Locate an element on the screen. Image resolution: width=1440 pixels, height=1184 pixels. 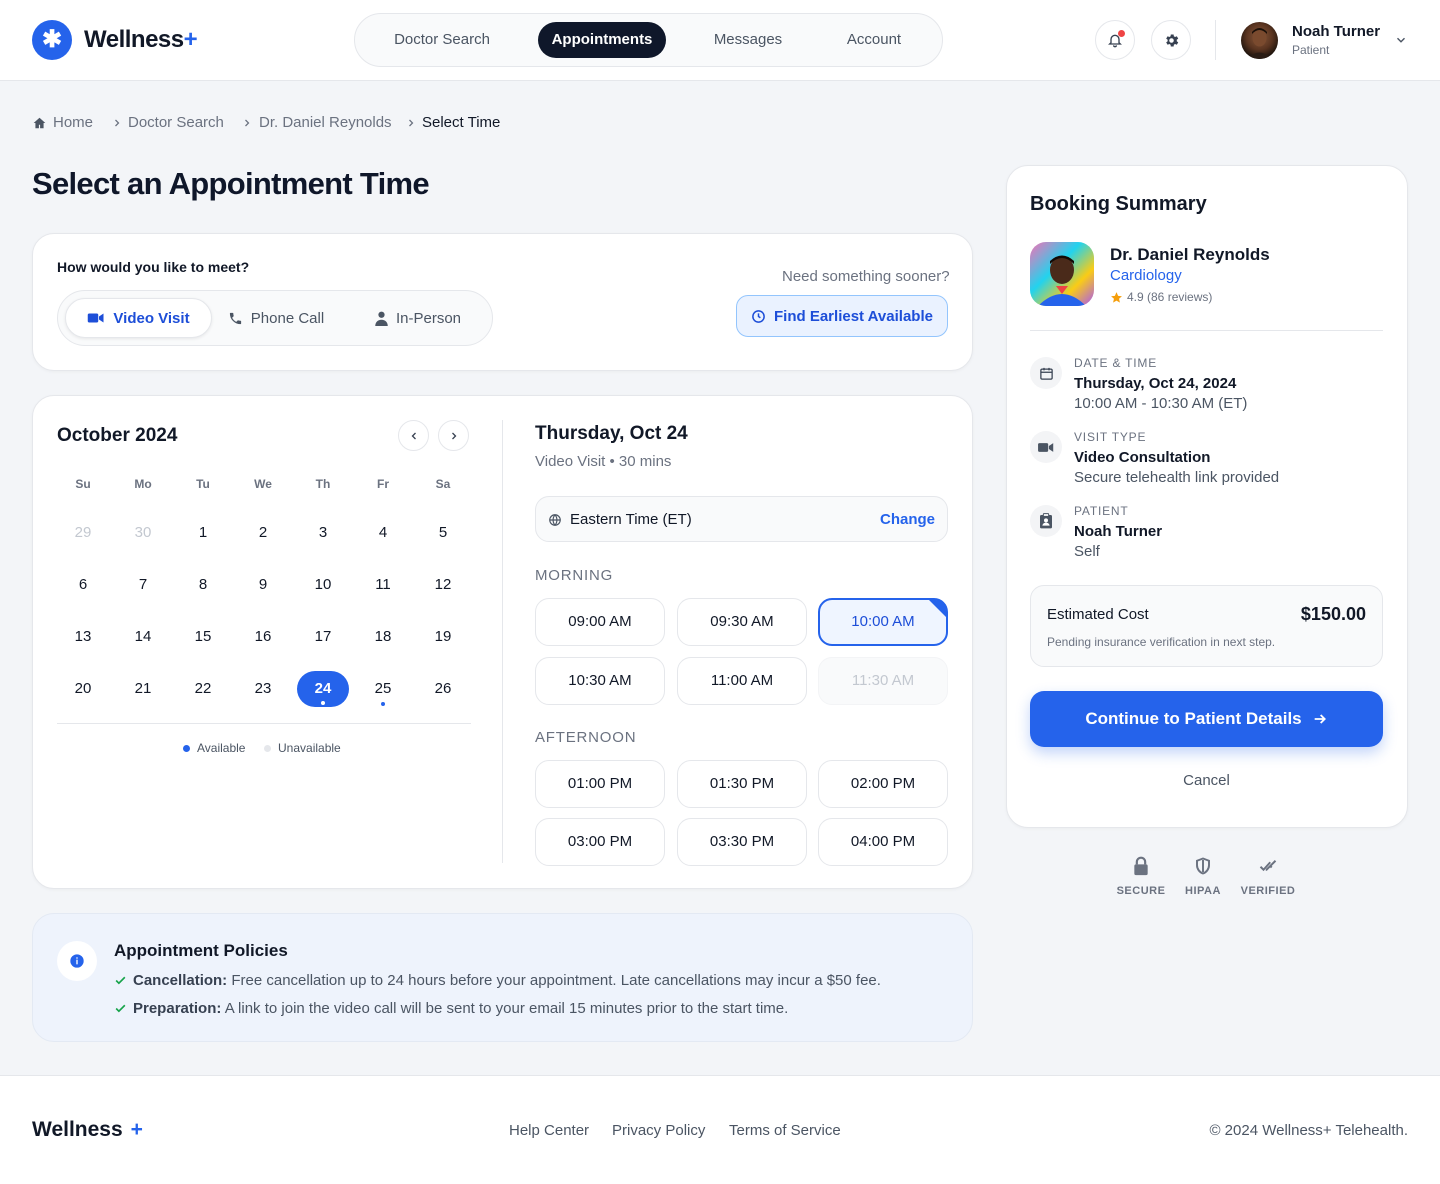
time-slot-label: 10:30 AM is located at coordinates (600, 680).